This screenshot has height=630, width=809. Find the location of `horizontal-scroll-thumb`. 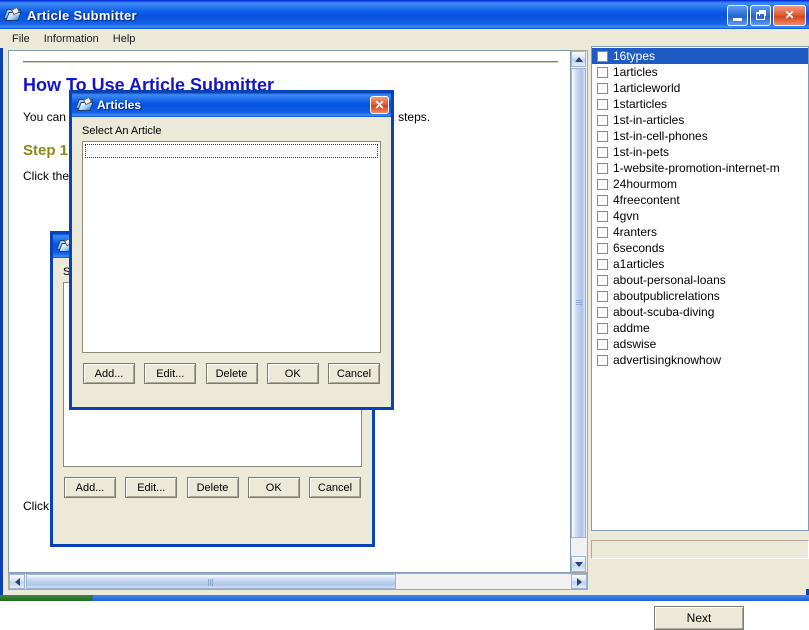

horizontal-scroll-thumb is located at coordinates (211, 581).